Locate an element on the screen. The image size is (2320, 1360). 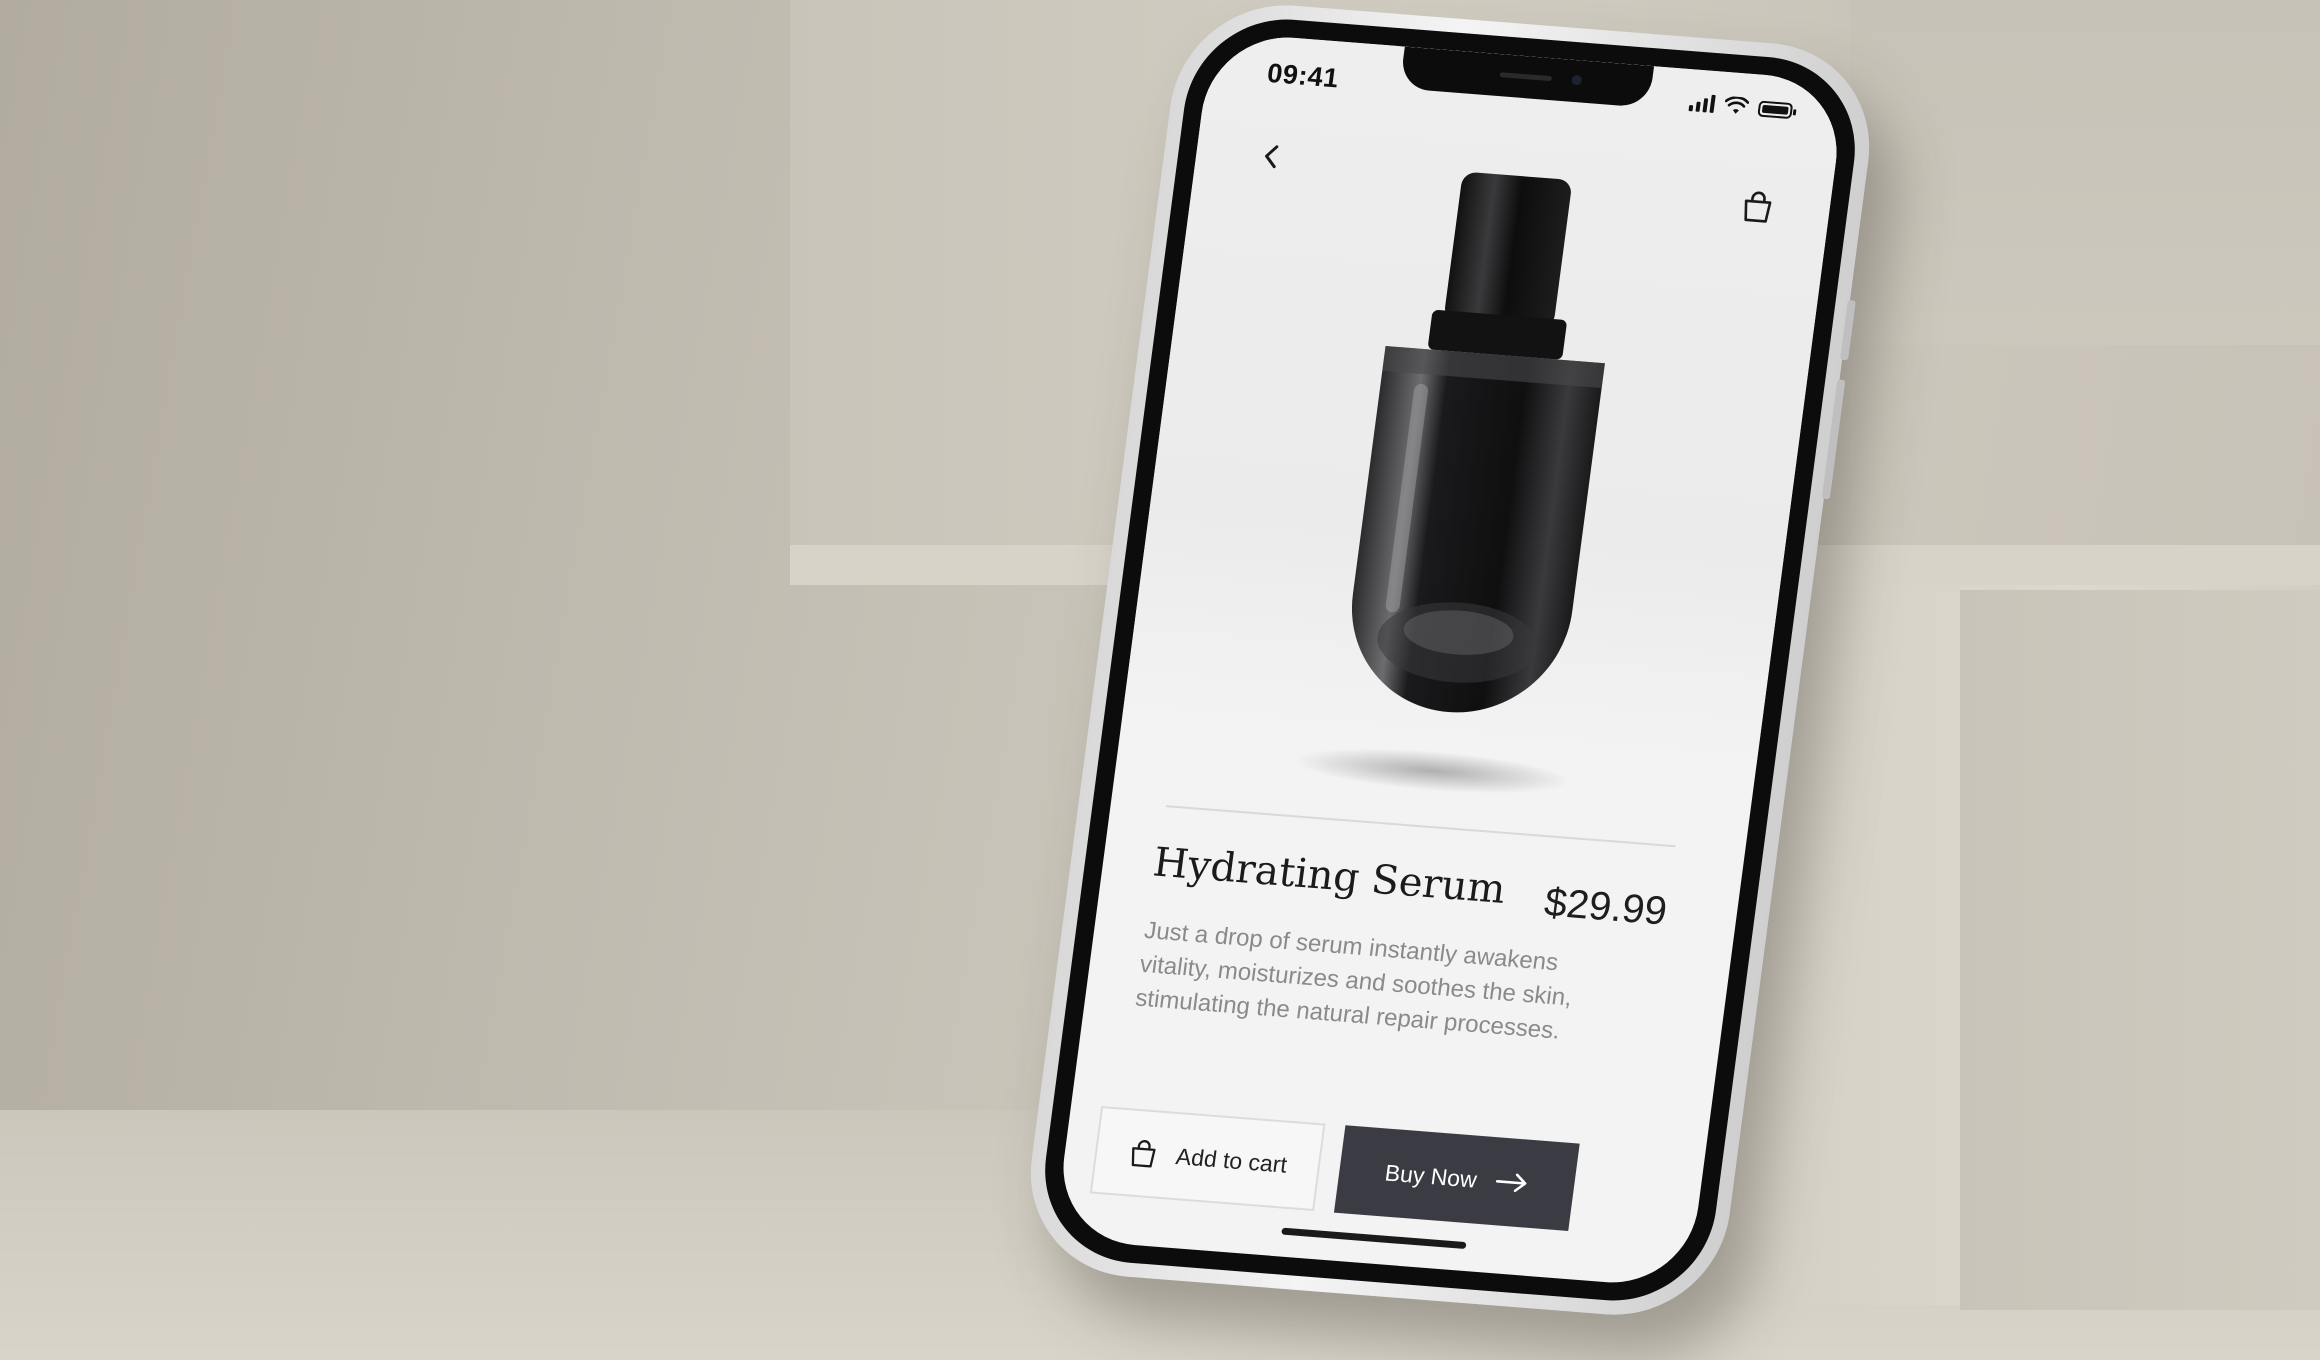
add-to-cart-button: Add to cart is located at coordinates (1207, 1159).